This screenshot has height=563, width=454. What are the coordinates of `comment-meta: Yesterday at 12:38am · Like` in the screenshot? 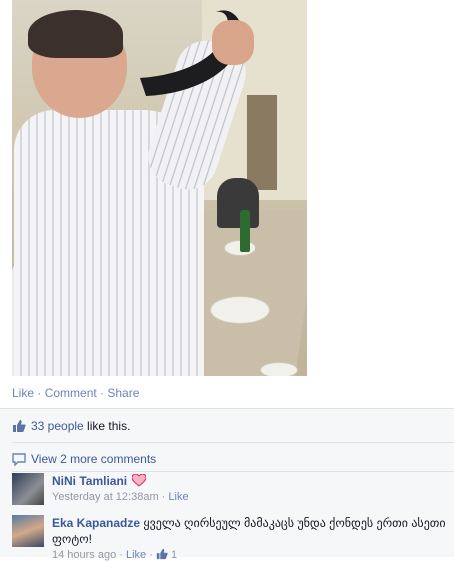 It's located at (120, 497).